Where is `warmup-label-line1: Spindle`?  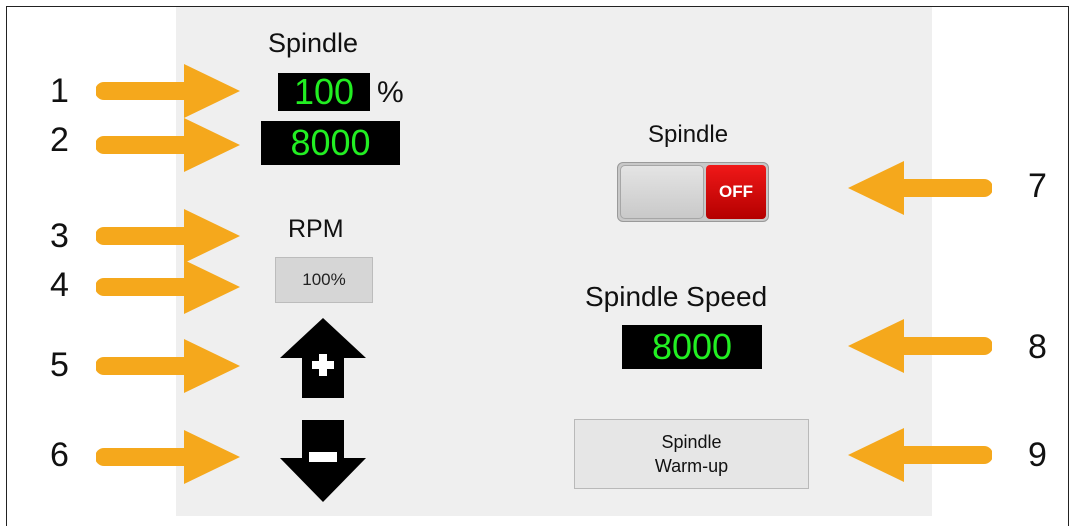 warmup-label-line1: Spindle is located at coordinates (691, 442).